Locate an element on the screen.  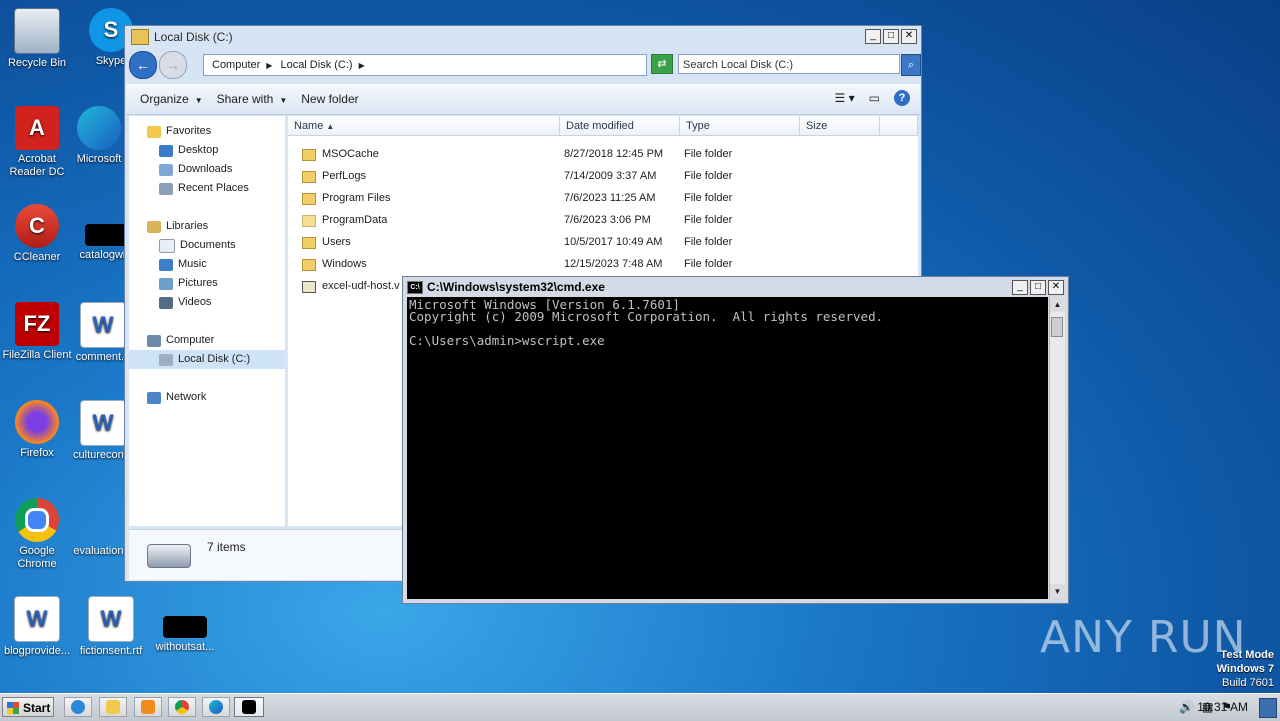
blank-file-icon is located at coordinates (103, 520).